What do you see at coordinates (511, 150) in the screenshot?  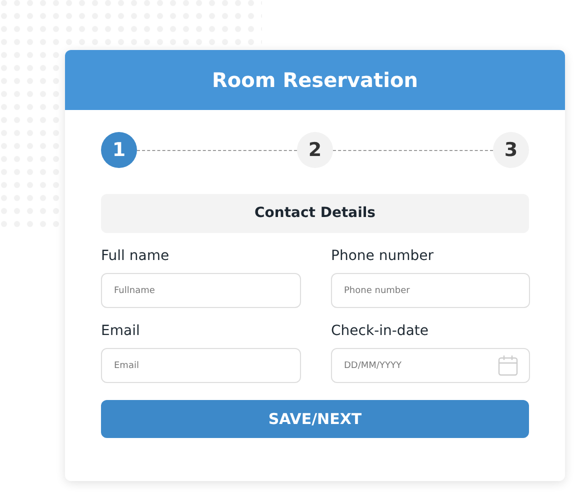 I see `step-indicator: 3` at bounding box center [511, 150].